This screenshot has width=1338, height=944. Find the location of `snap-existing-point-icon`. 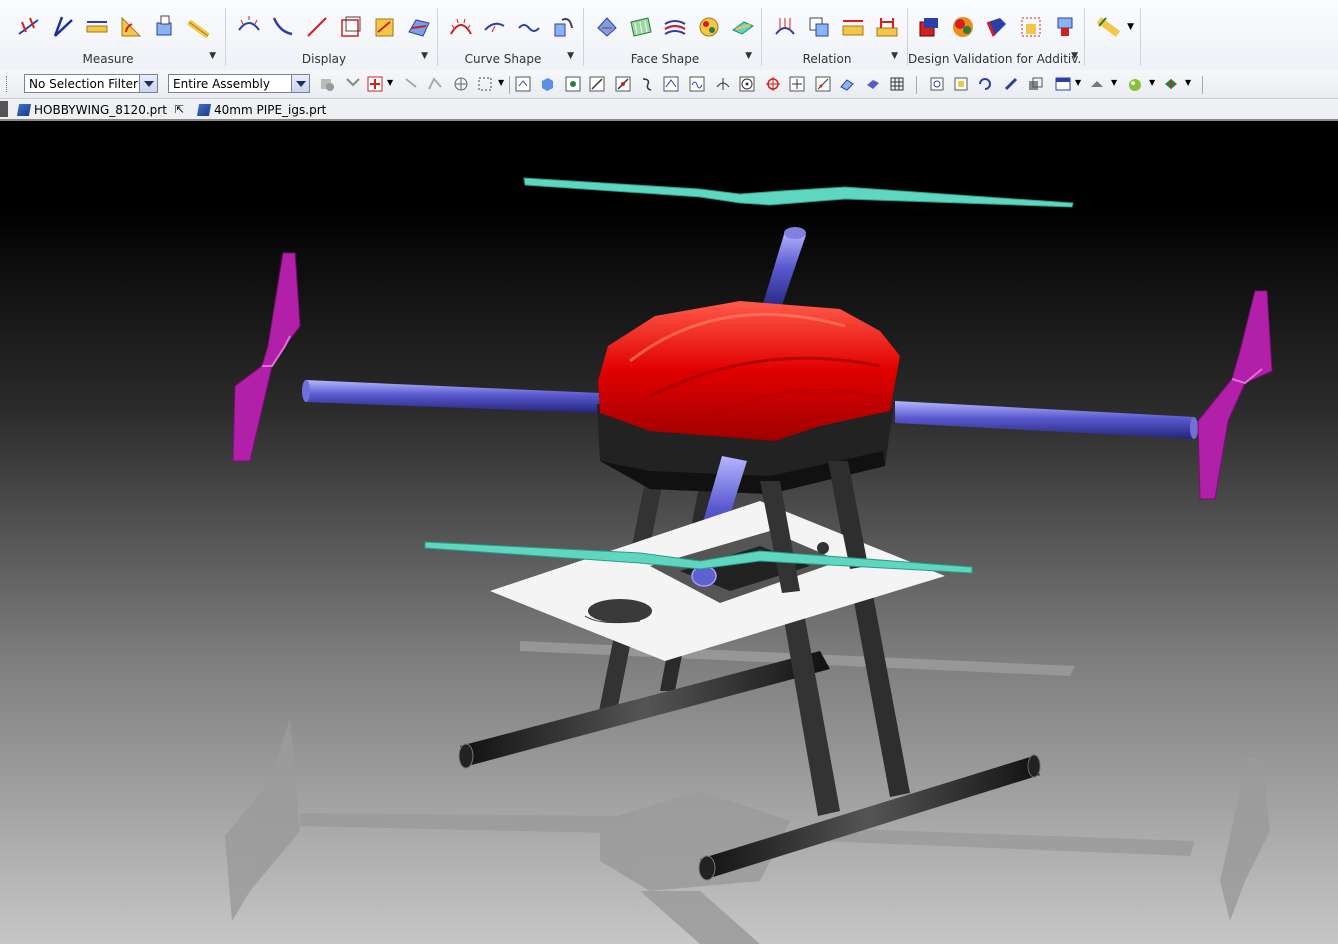

snap-existing-point-icon is located at coordinates (797, 84).